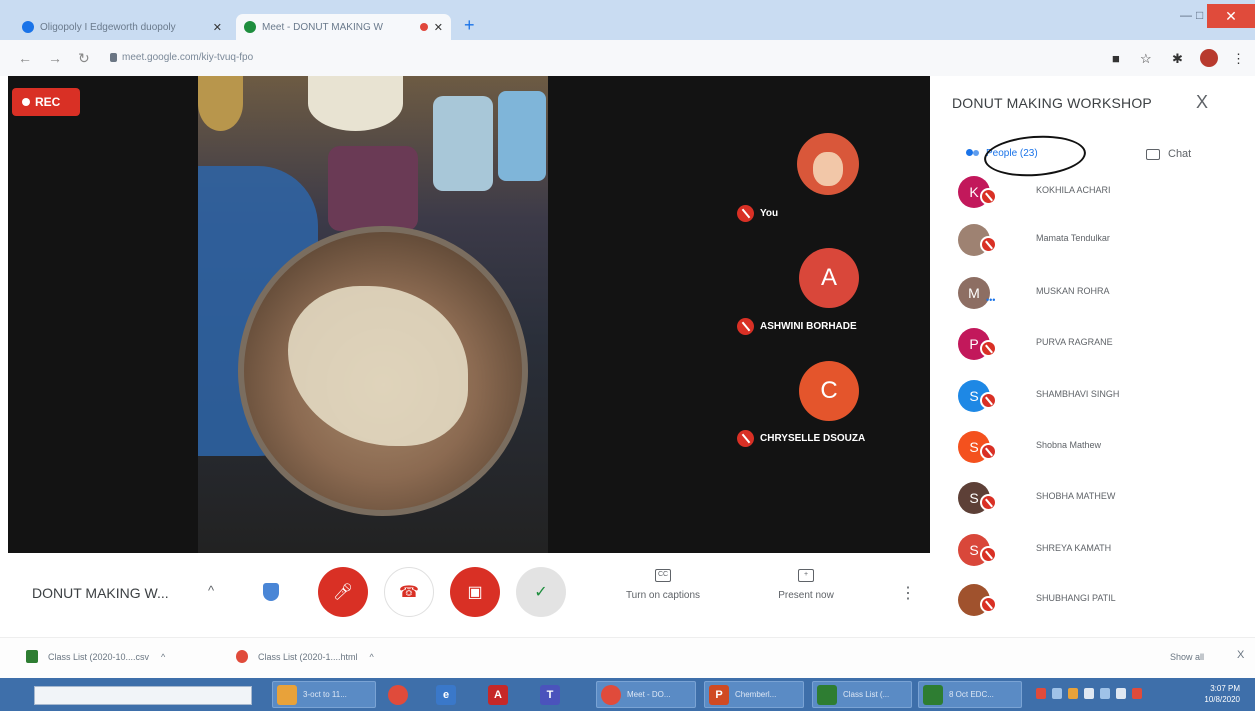 The image size is (1255, 711). Describe the element at coordinates (908, 593) in the screenshot. I see `more-options-icon: ⋮` at that location.